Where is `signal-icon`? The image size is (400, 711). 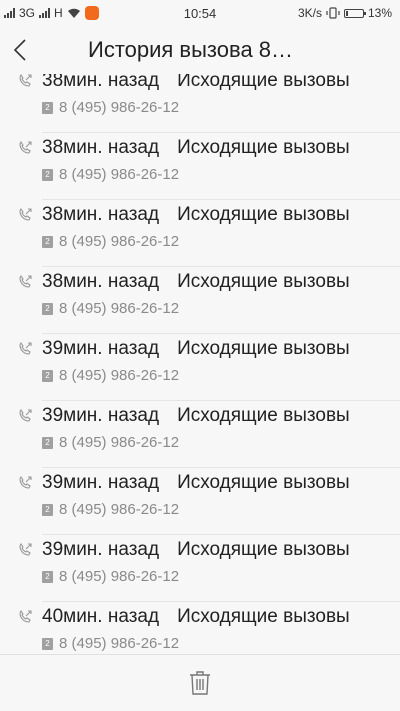
signal-icon is located at coordinates (9, 13).